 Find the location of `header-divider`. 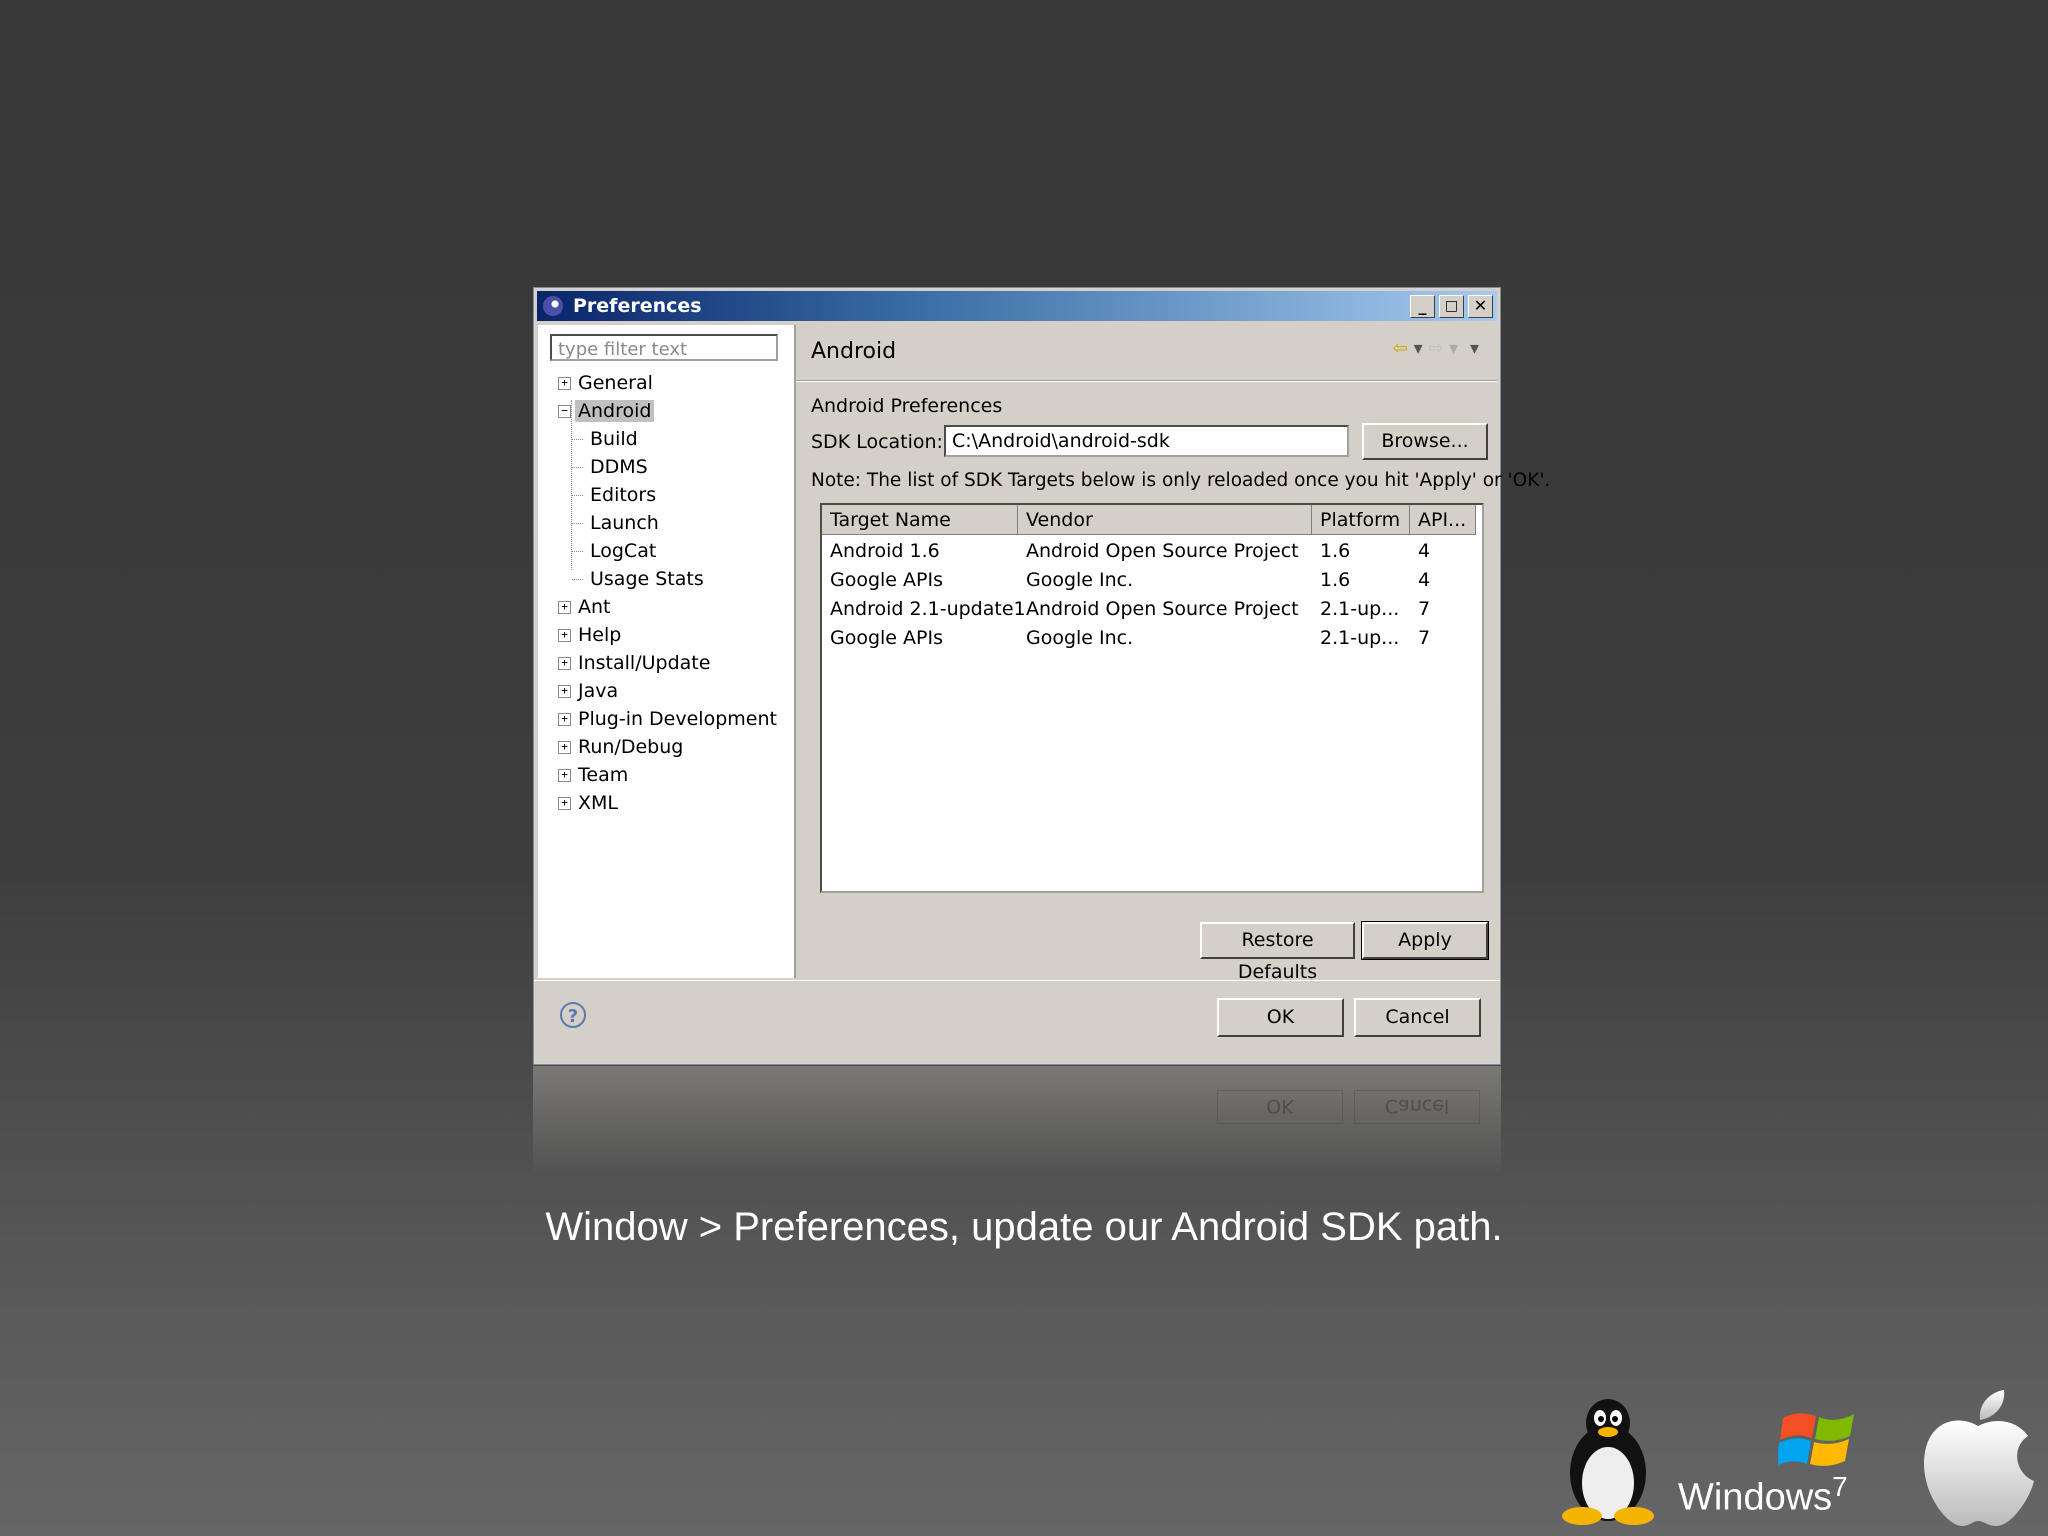

header-divider is located at coordinates (1146, 381).